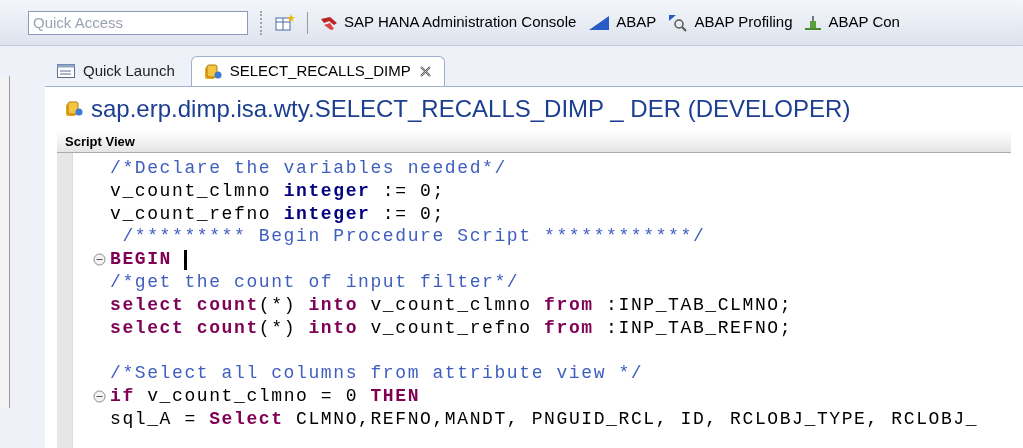 The width and height of the screenshot is (1023, 448). Describe the element at coordinates (315, 282) in the screenshot. I see `code-line: /*get the count of input filter*/` at that location.